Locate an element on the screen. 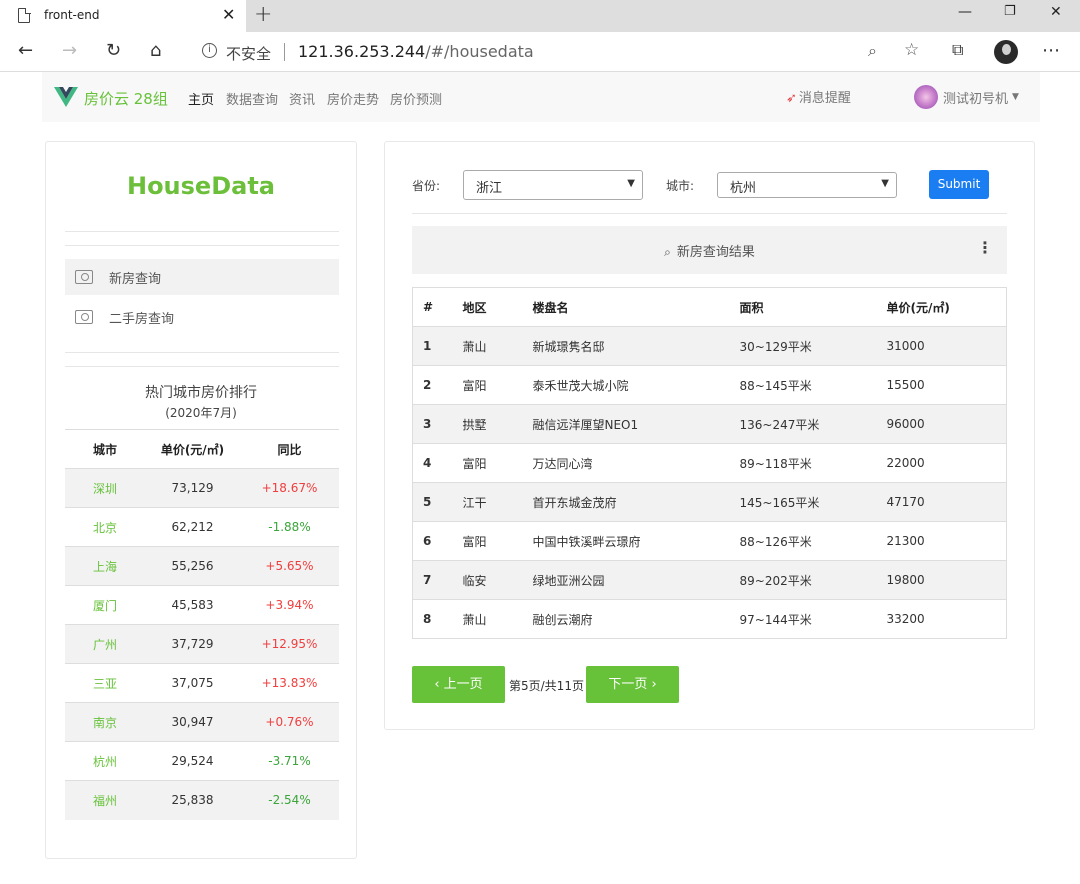  province-select: 浙江 ▼ is located at coordinates (553, 185).